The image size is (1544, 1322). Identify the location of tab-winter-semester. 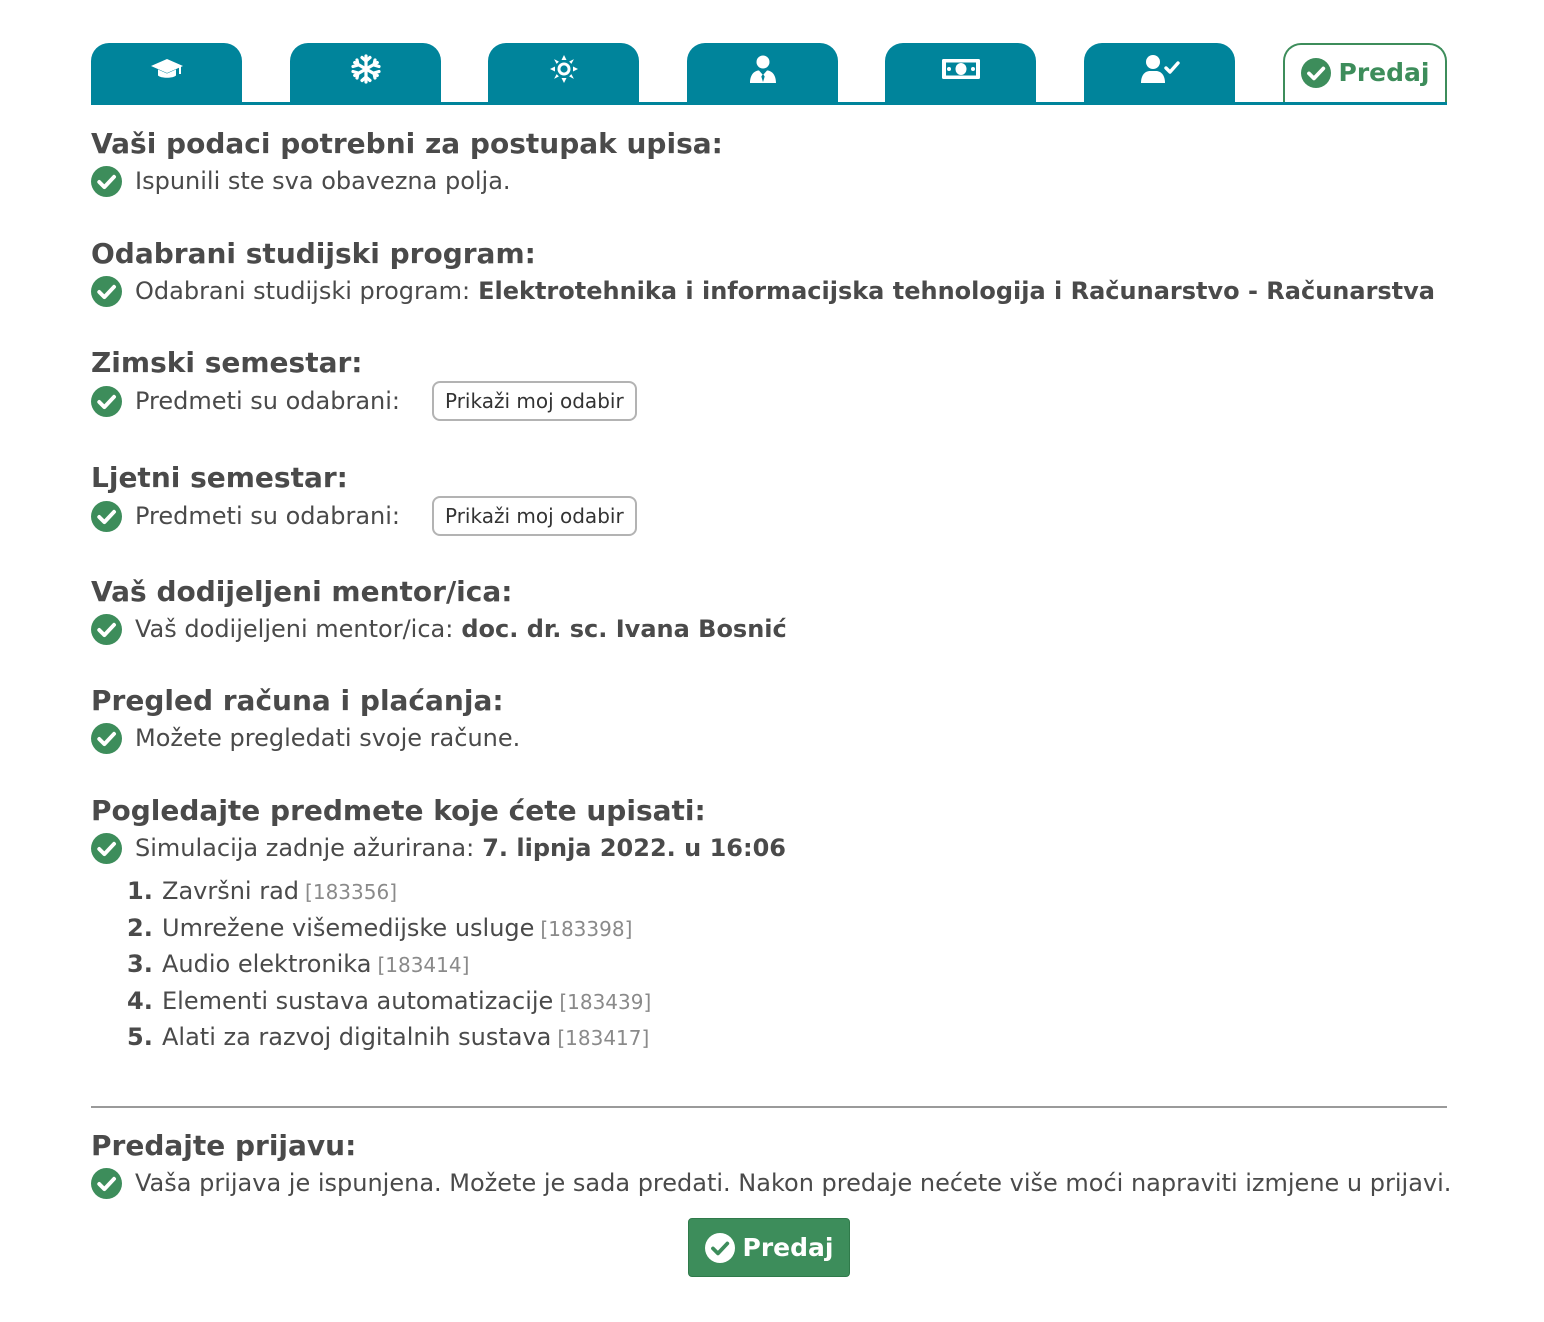
(365, 74).